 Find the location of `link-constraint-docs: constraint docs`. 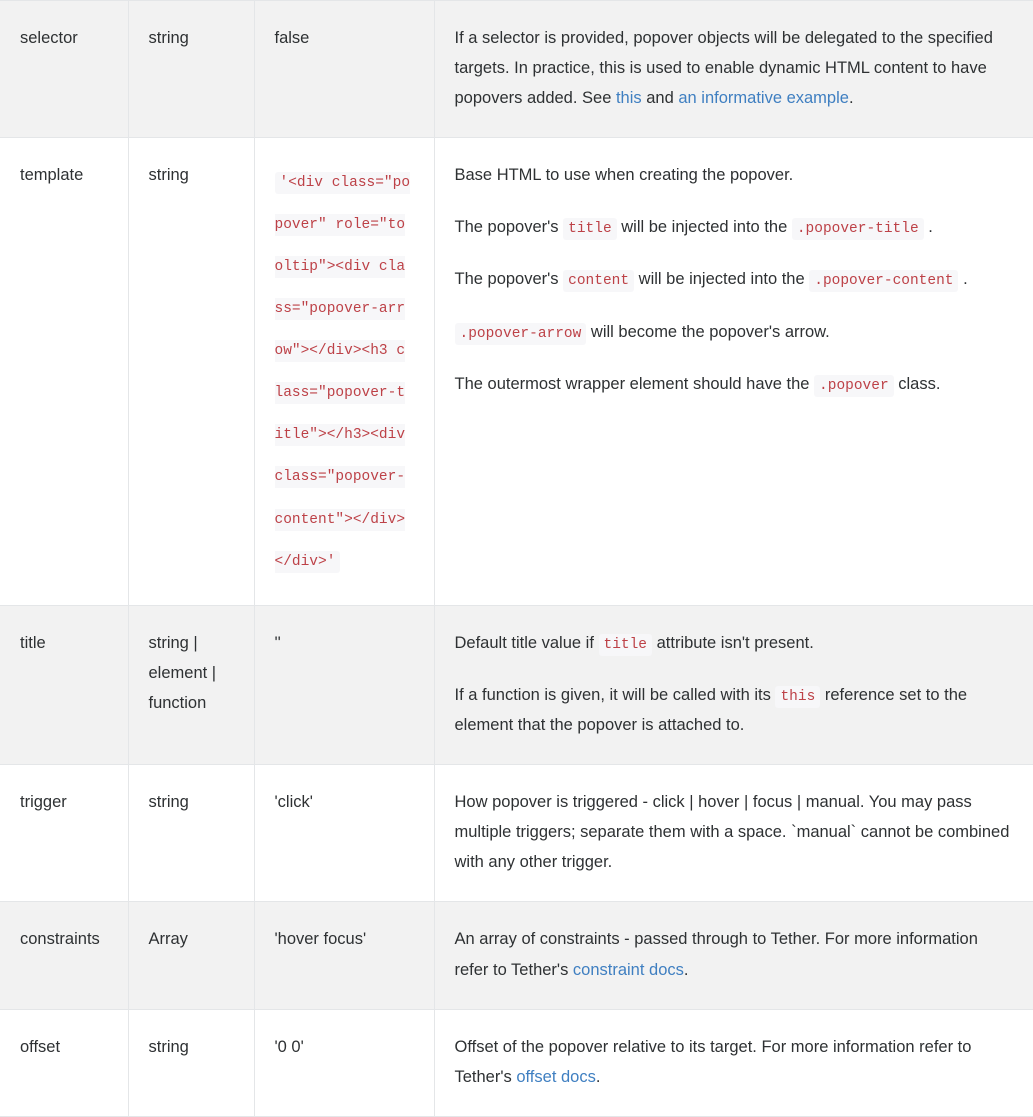

link-constraint-docs: constraint docs is located at coordinates (628, 970).